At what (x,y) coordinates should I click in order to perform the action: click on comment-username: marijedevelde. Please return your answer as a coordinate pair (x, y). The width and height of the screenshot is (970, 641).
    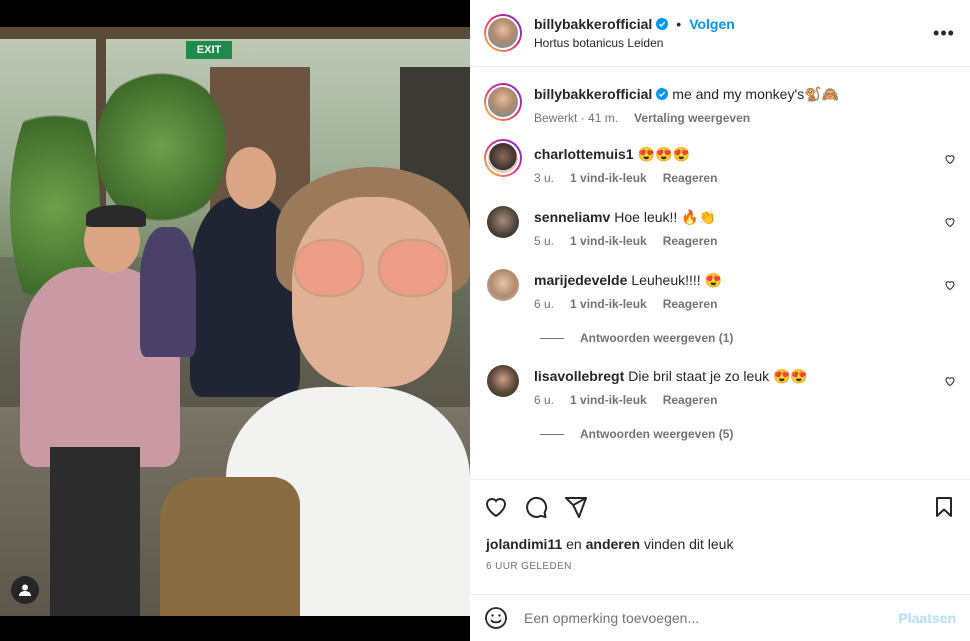
    Looking at the image, I should click on (580, 280).